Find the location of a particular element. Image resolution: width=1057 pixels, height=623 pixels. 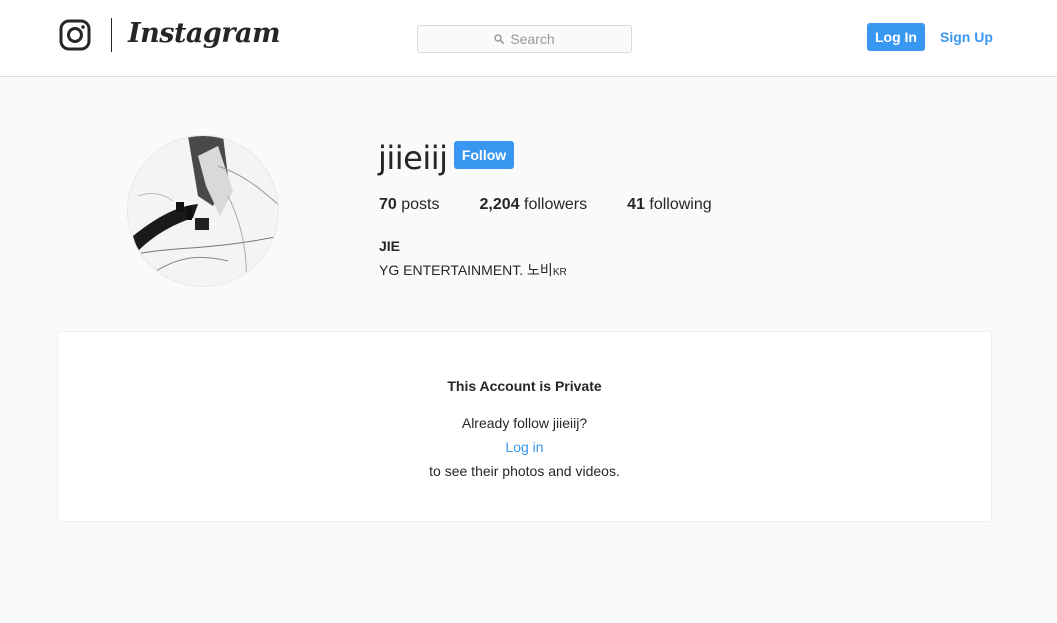

stat-followers: 2,204 followers is located at coordinates (534, 205).